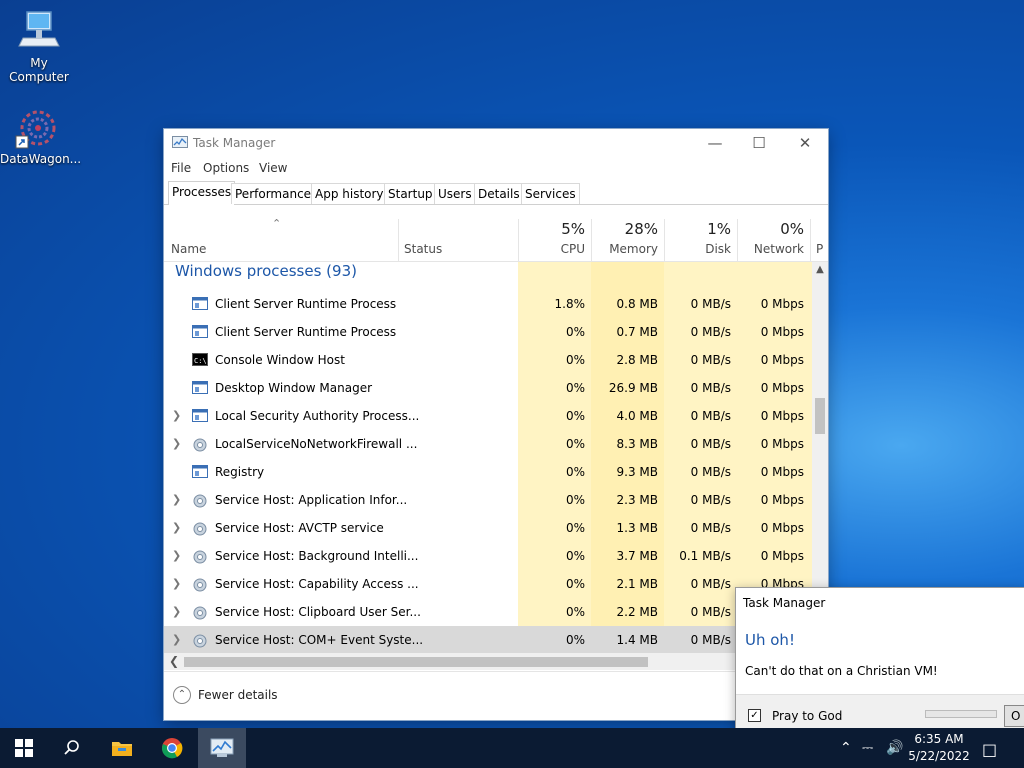 This screenshot has height=768, width=1024. Describe the element at coordinates (637, 528) in the screenshot. I see `memory-cell: 1.3 MB` at that location.